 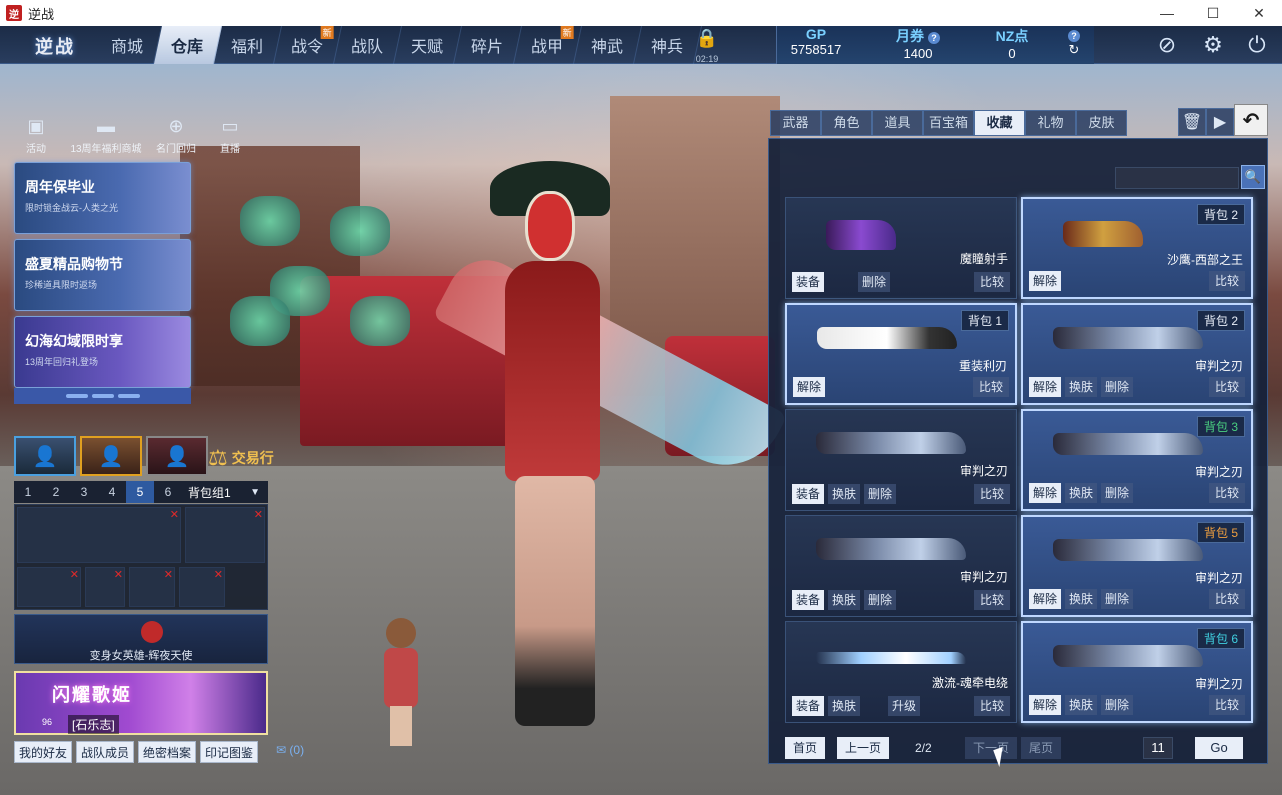 What do you see at coordinates (102, 352) in the screenshot?
I see `promo-card: 幻海幻域限时享 13周年回归礼登场` at bounding box center [102, 352].